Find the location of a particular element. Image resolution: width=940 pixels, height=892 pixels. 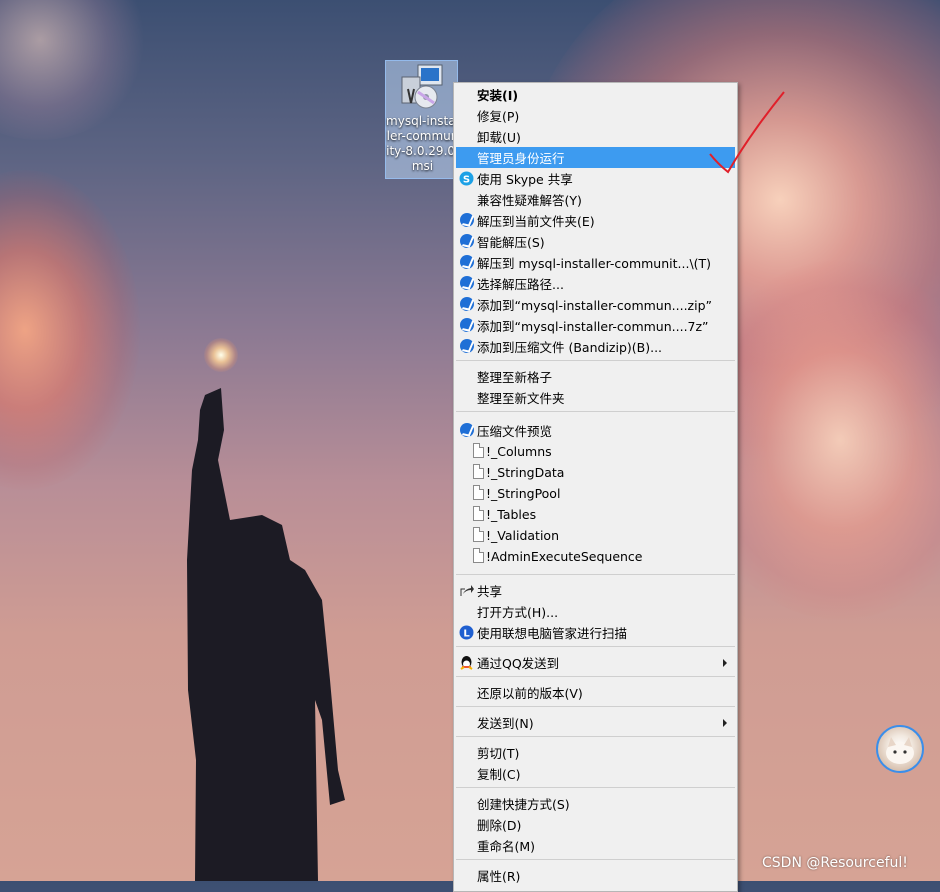

svg-text: S is located at coordinates (466, 180).